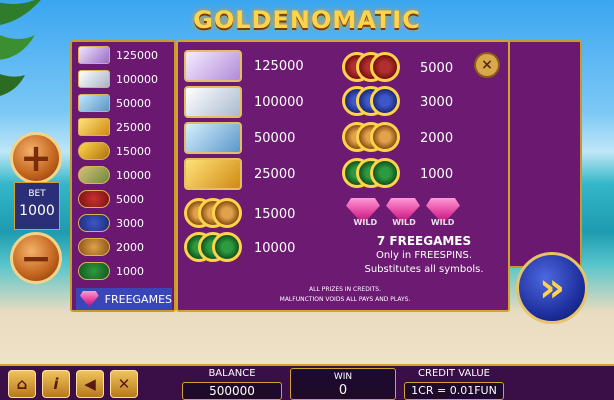 This screenshot has width=614, height=400. I want to click on balance-label: BALANCE, so click(232, 373).